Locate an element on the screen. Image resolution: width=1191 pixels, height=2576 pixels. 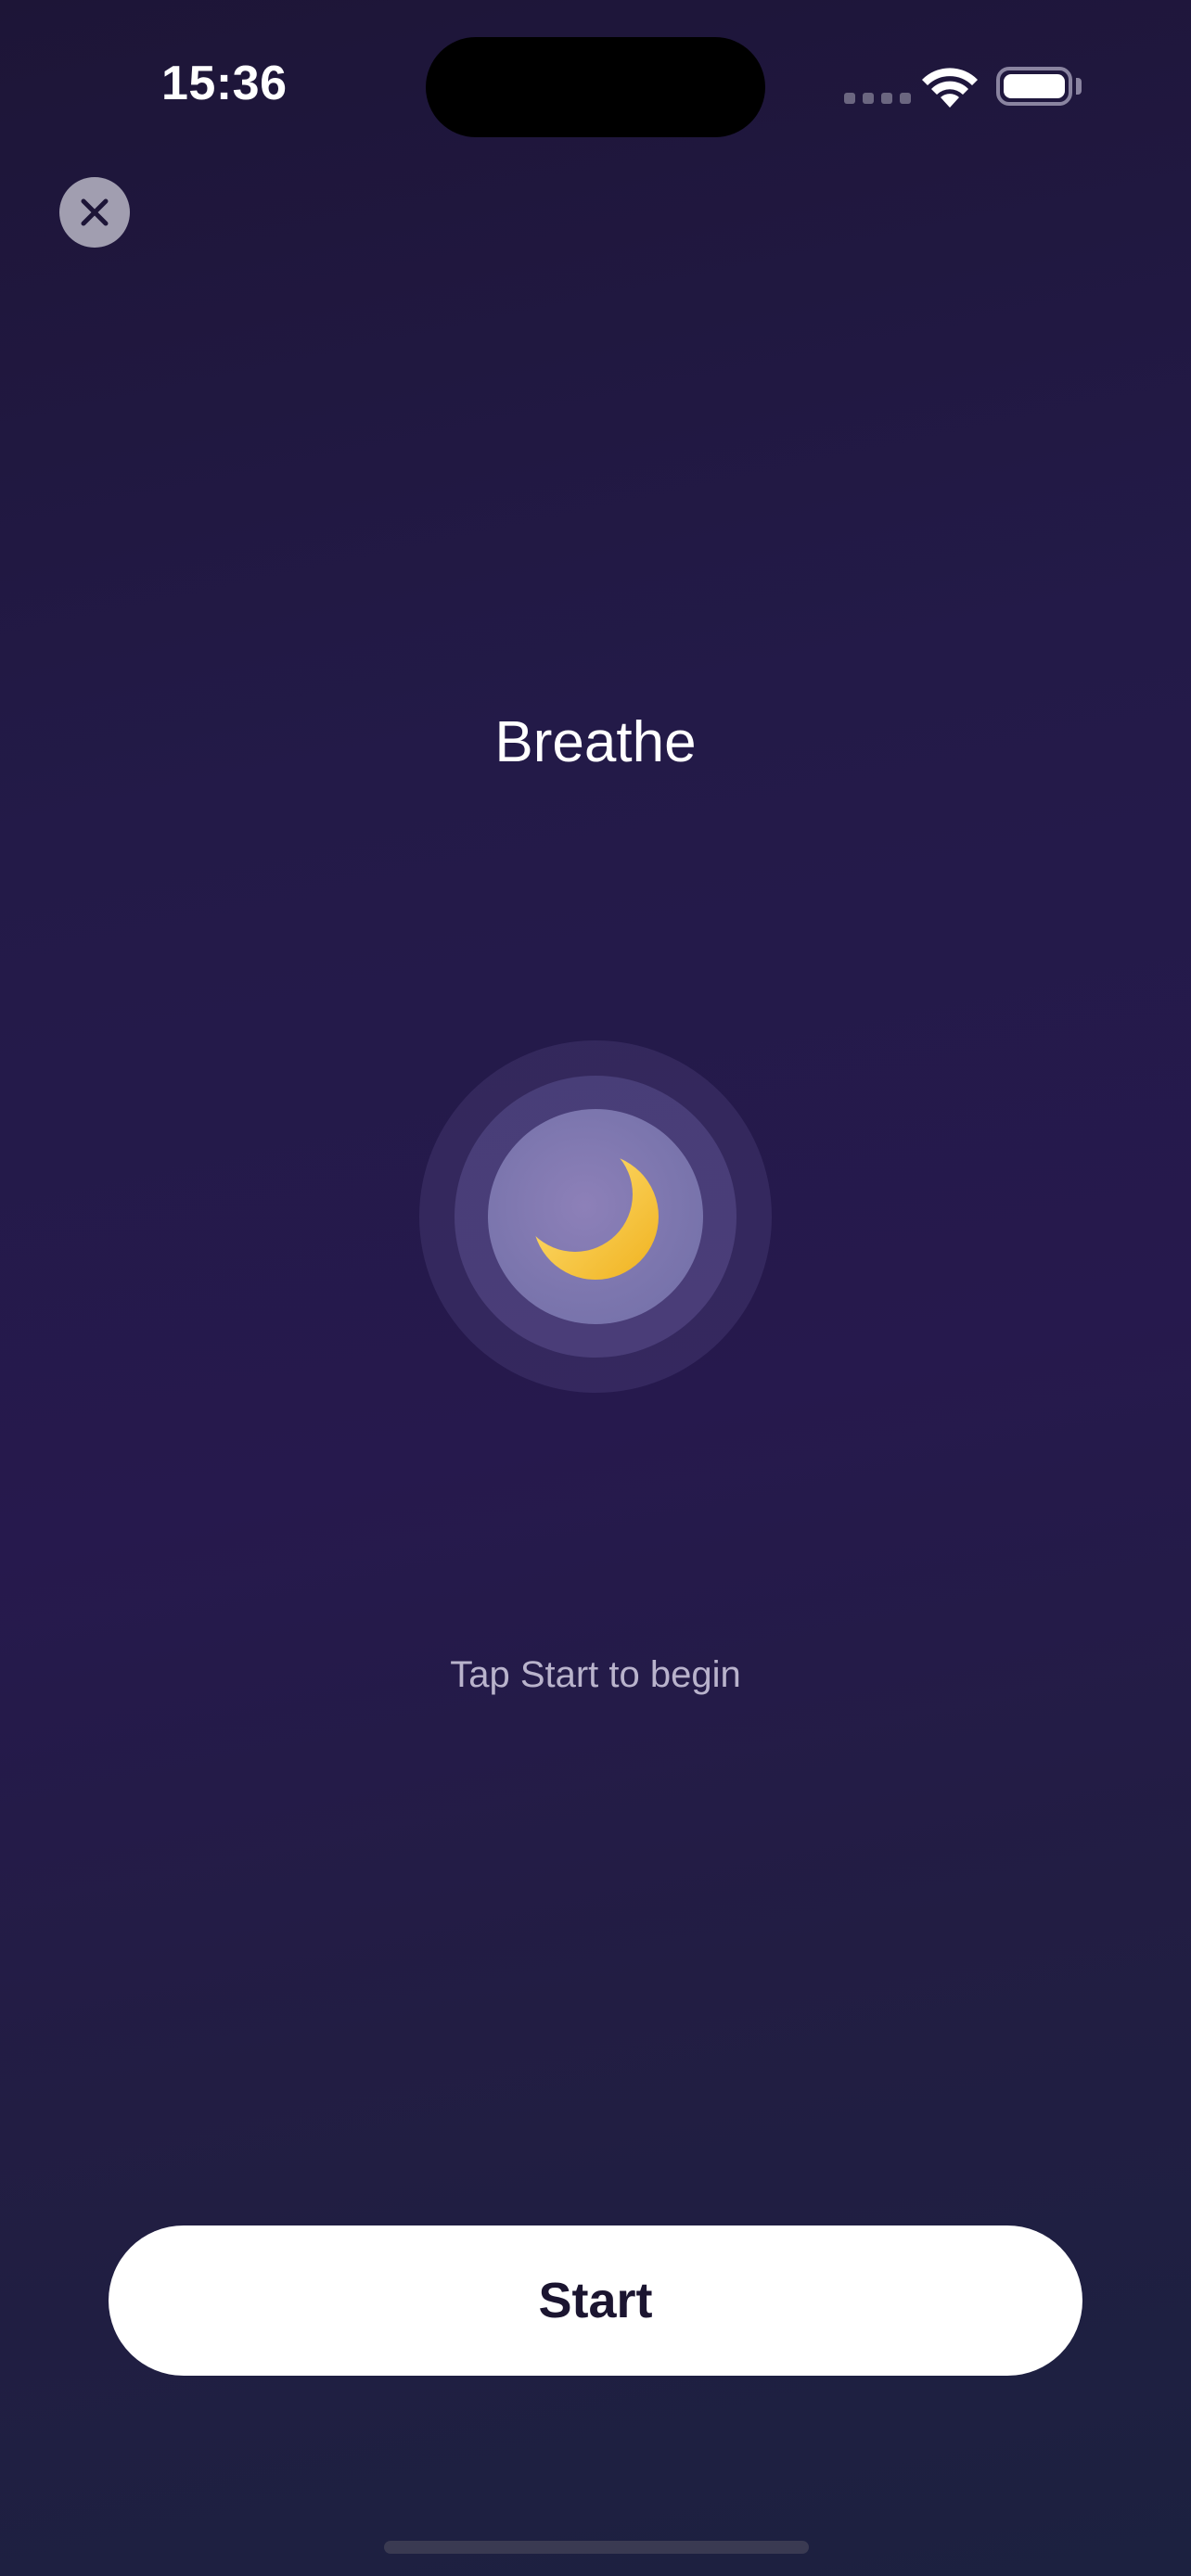
close-button is located at coordinates (95, 212).